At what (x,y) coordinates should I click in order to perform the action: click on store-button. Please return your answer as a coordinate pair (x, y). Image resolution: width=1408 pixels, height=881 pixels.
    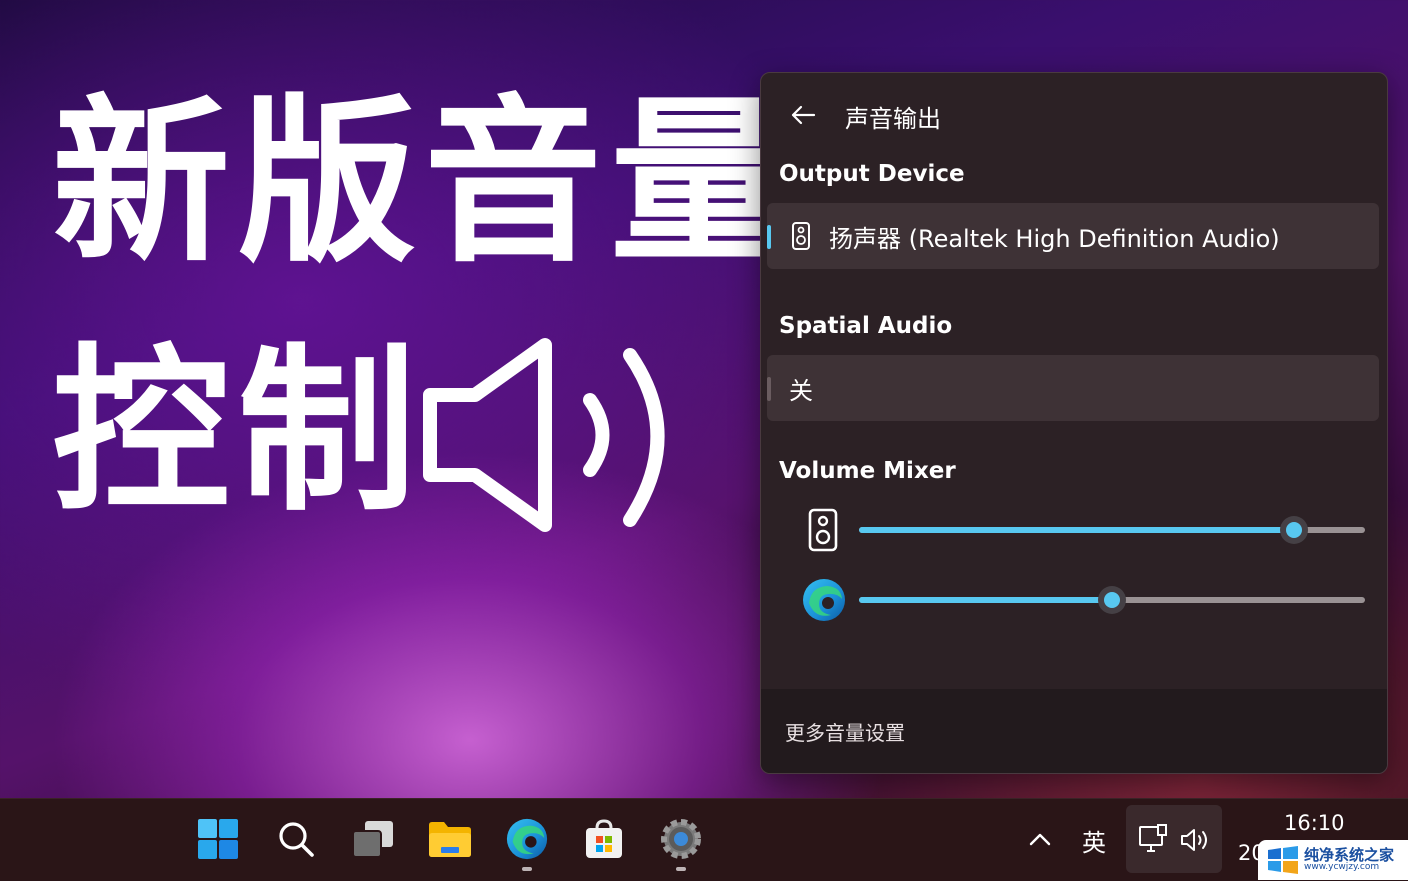
    Looking at the image, I should click on (604, 839).